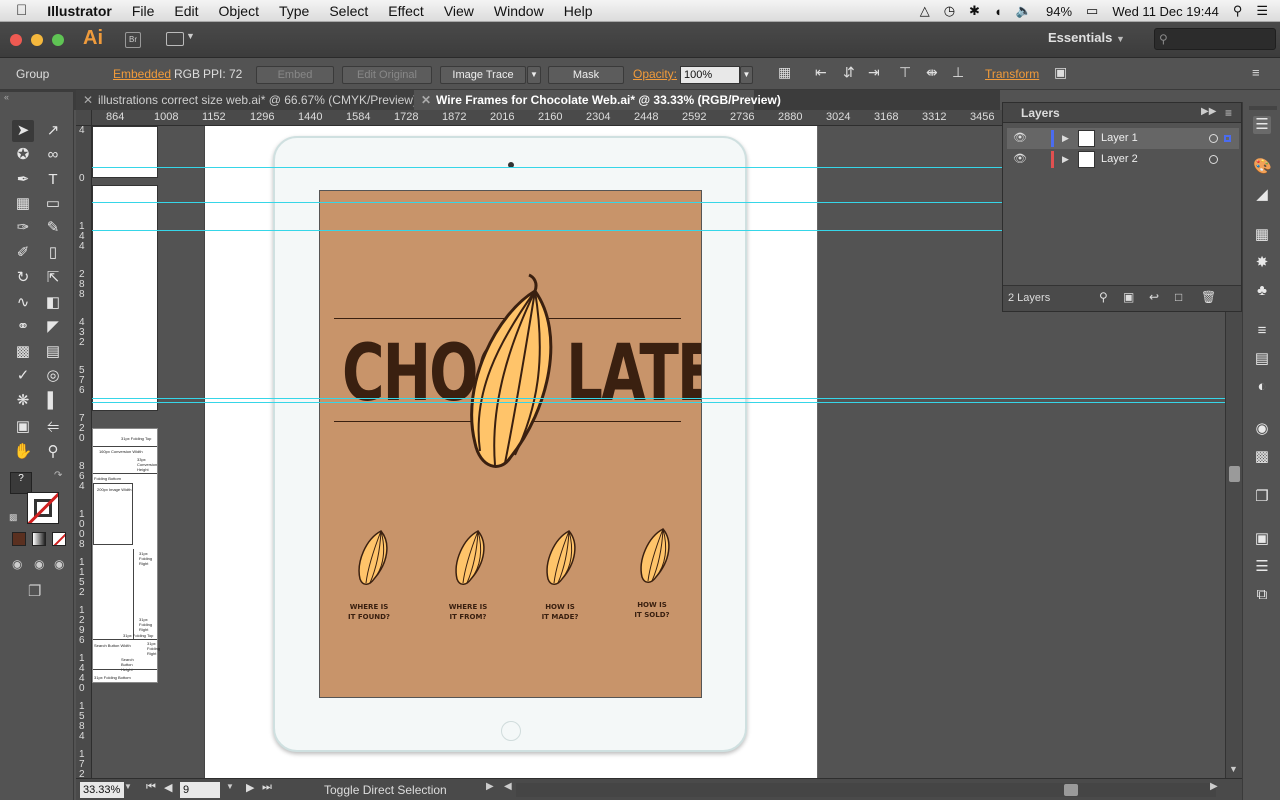  What do you see at coordinates (874, 72) in the screenshot?
I see `align-right-icon: ⇥` at bounding box center [874, 72].